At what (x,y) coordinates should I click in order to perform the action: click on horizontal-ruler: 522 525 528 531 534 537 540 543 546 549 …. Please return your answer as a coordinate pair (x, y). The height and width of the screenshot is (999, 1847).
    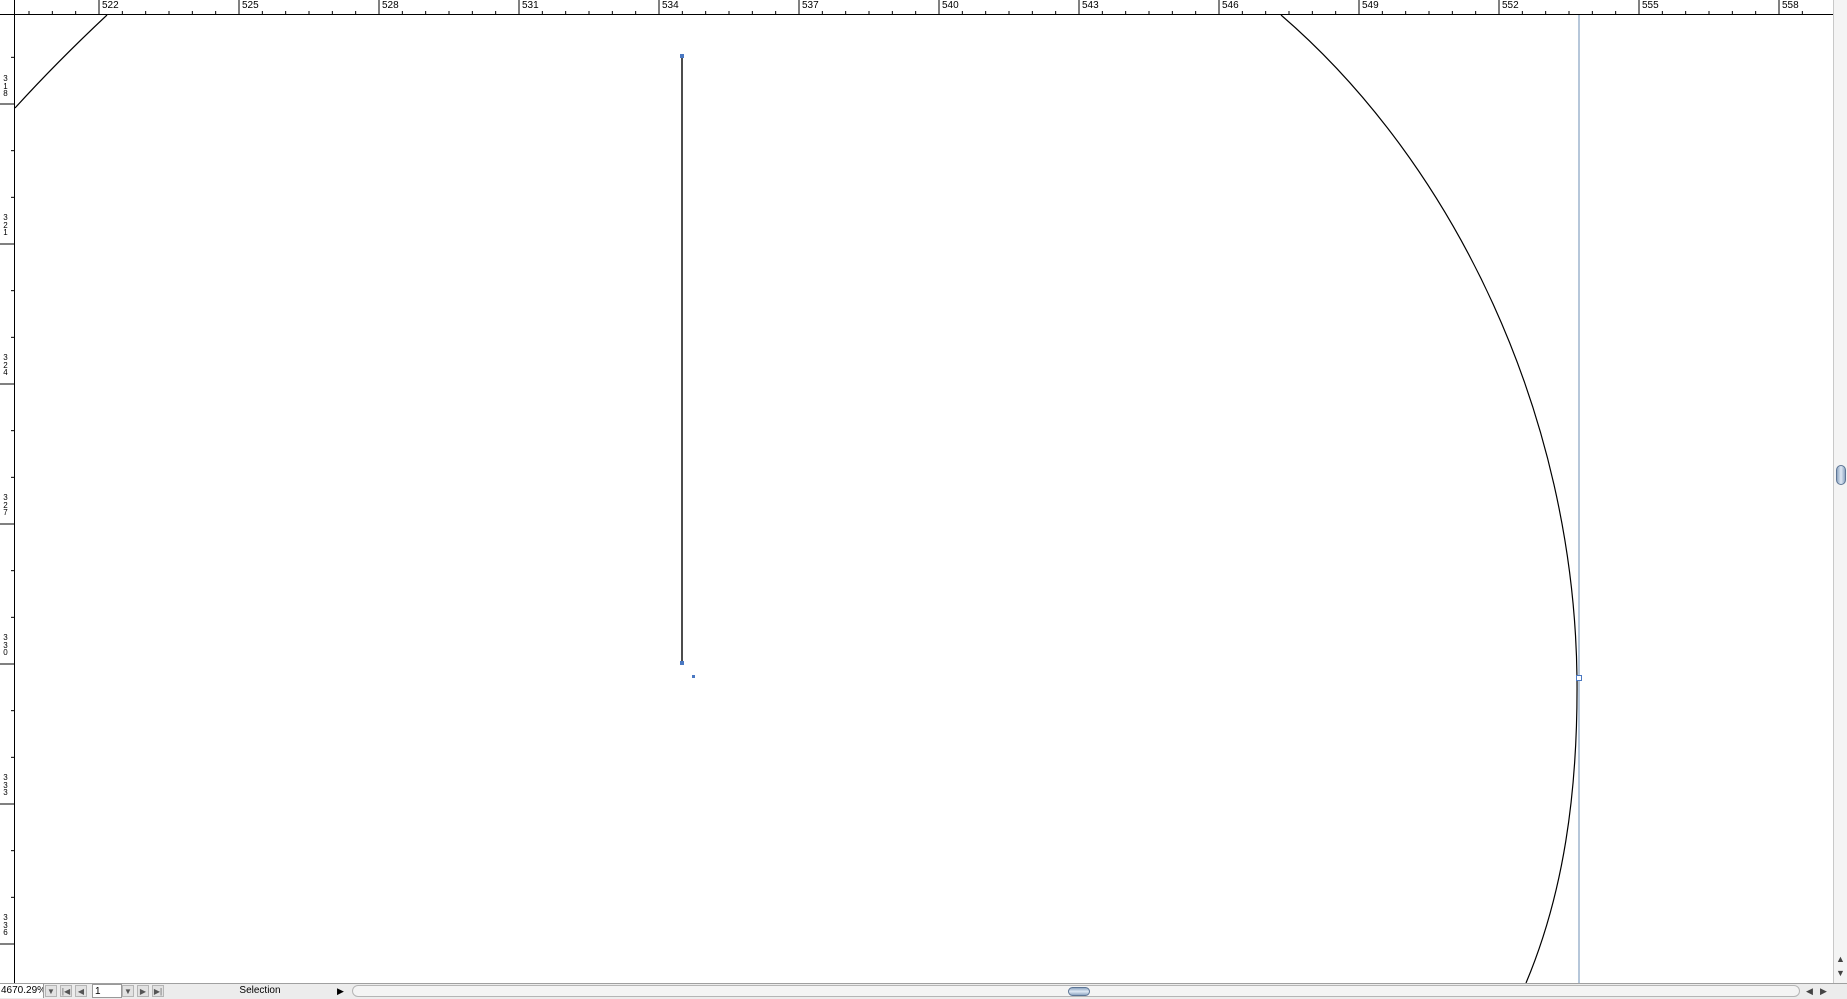
    Looking at the image, I should click on (923, 7).